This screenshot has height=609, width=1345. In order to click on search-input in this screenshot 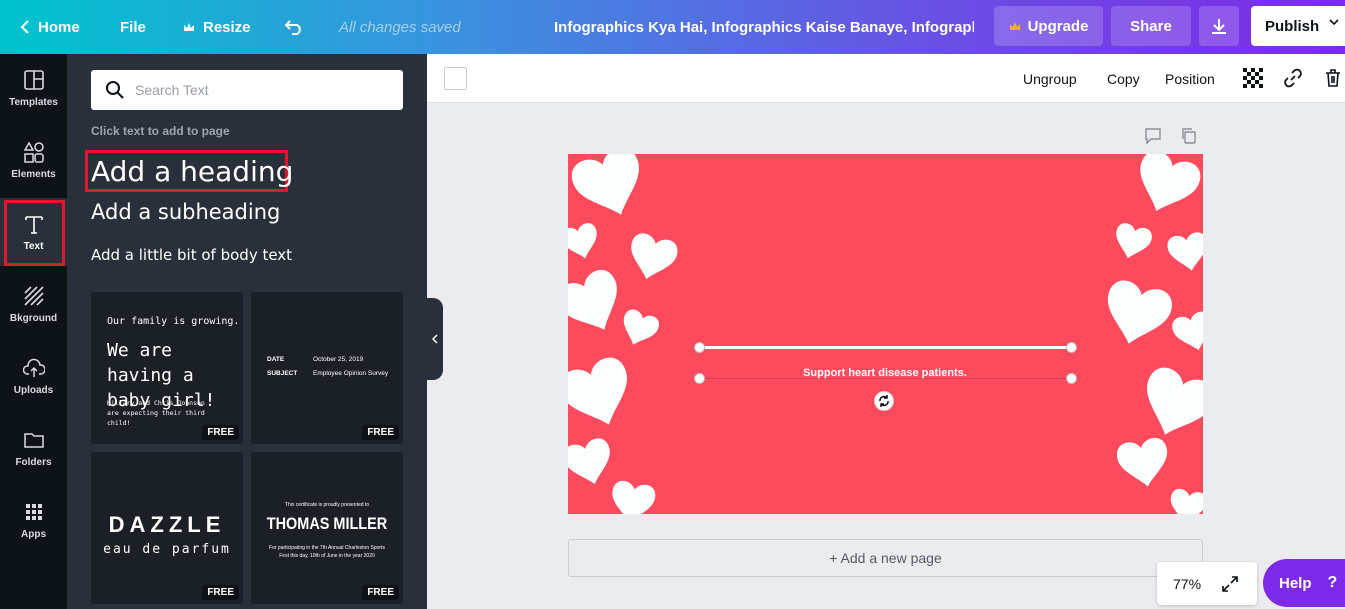, I will do `click(260, 90)`.